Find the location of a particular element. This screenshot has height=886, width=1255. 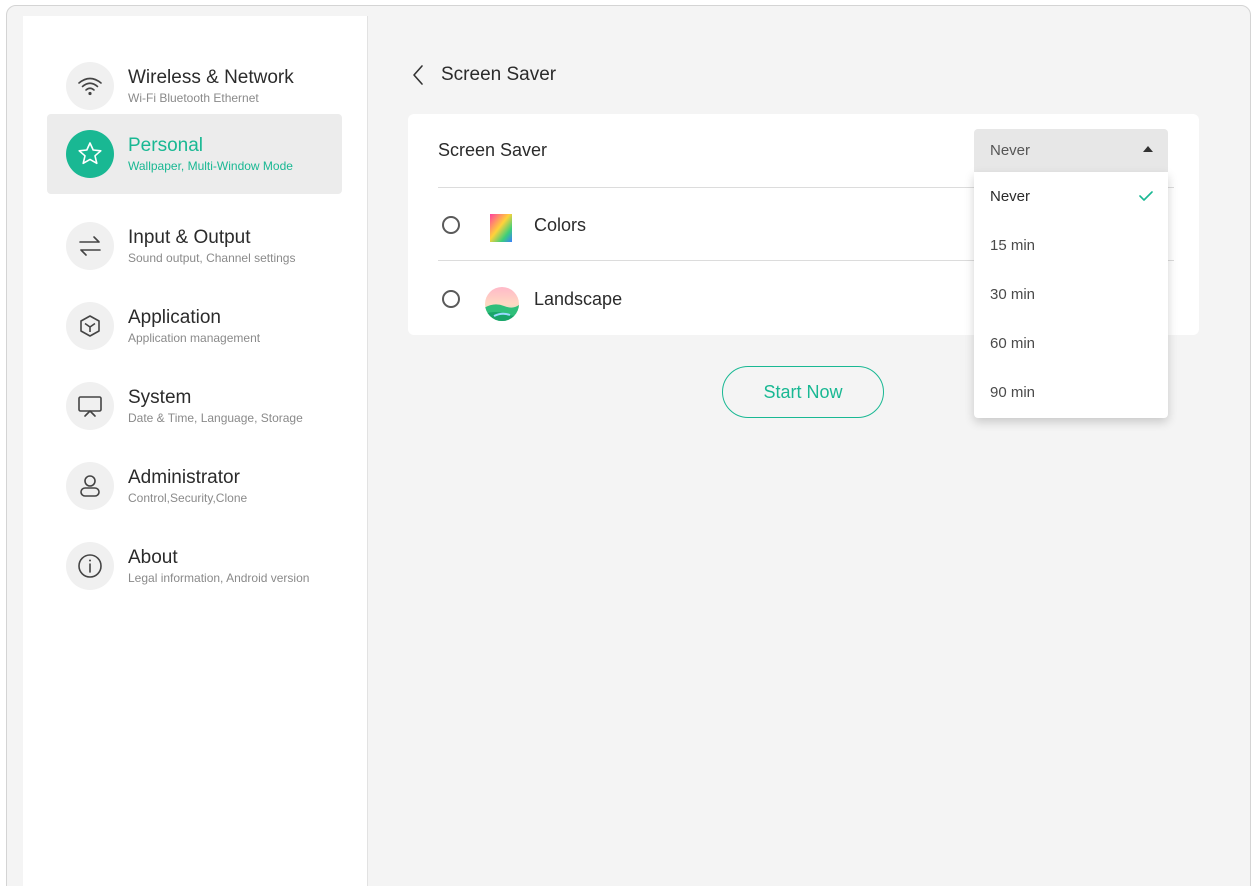

start-now-button: Start Now is located at coordinates (803, 392).